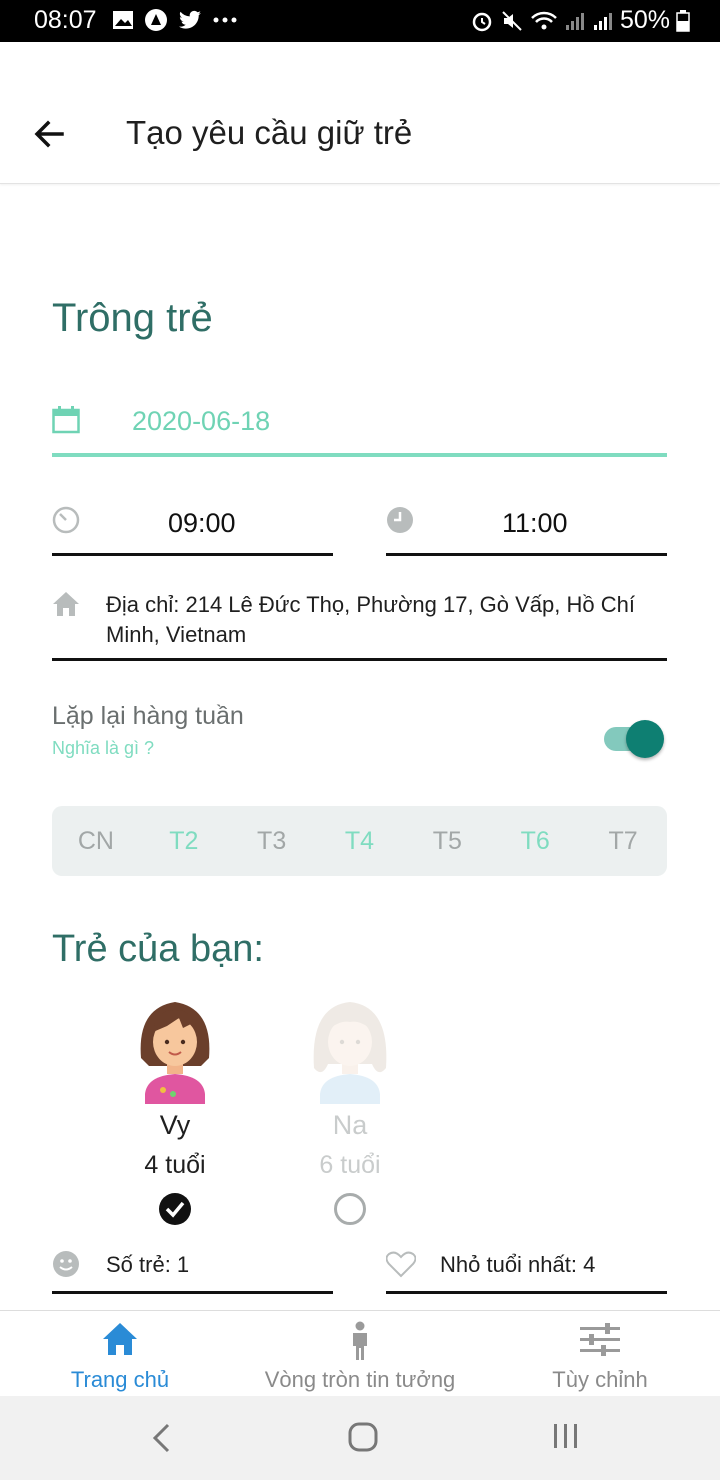 This screenshot has height=1480, width=720. I want to click on day-tuesday: T3, so click(272, 841).